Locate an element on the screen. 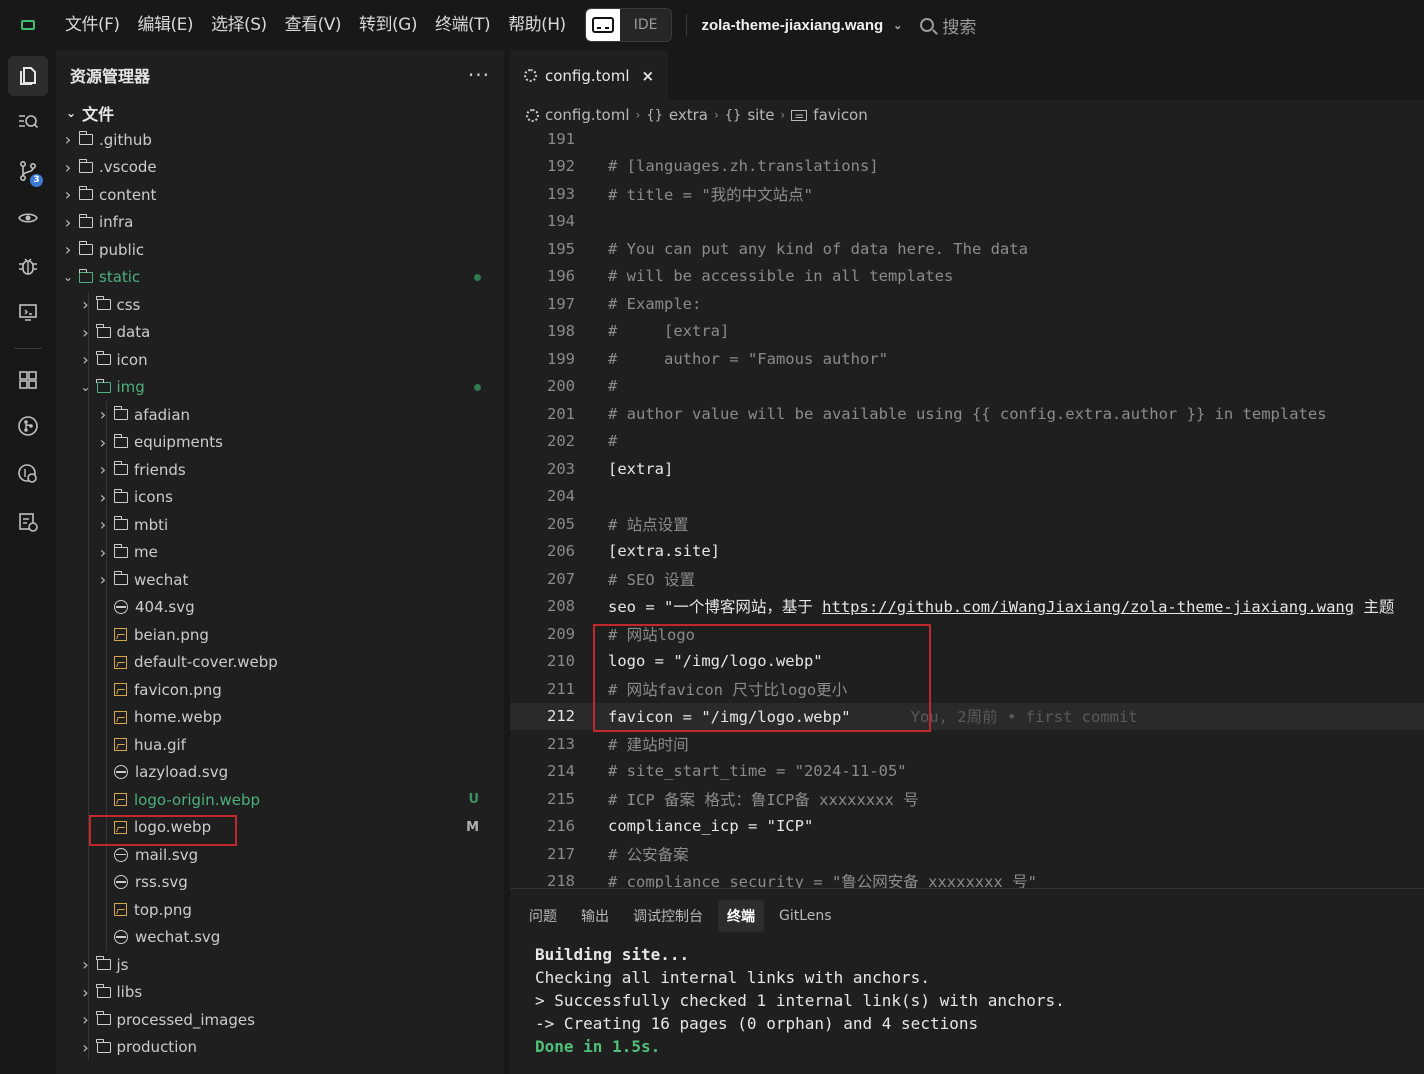 The width and height of the screenshot is (1424, 1074). code-line: 217 # 公安备案 is located at coordinates (967, 854).